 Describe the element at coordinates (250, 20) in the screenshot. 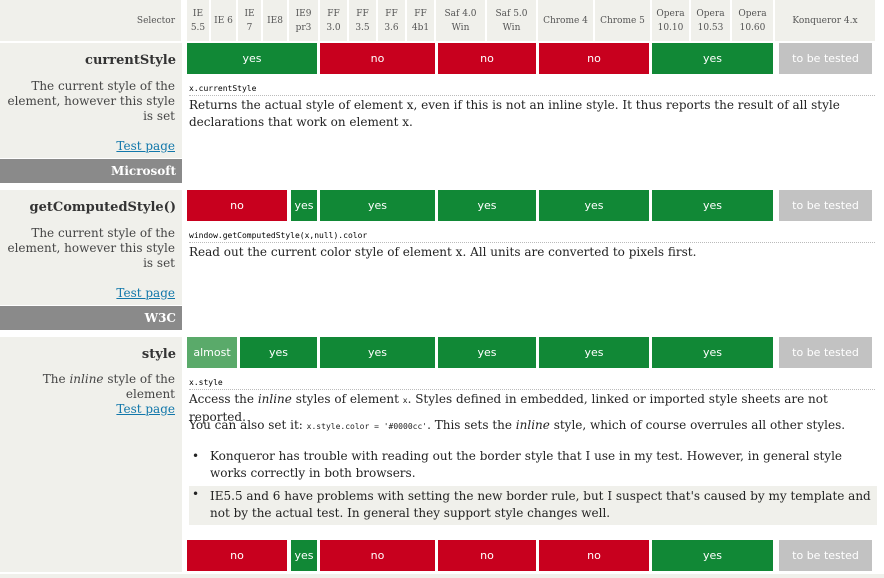

I see `col-ie7: IE 7` at that location.